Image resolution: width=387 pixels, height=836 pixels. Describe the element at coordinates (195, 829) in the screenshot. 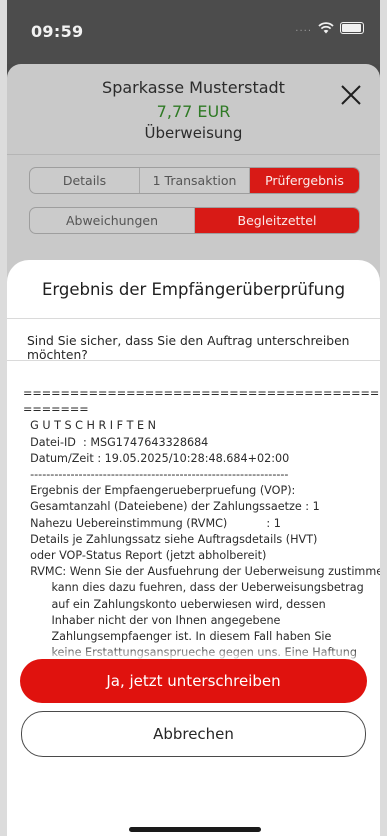

I see `home-indicator` at that location.